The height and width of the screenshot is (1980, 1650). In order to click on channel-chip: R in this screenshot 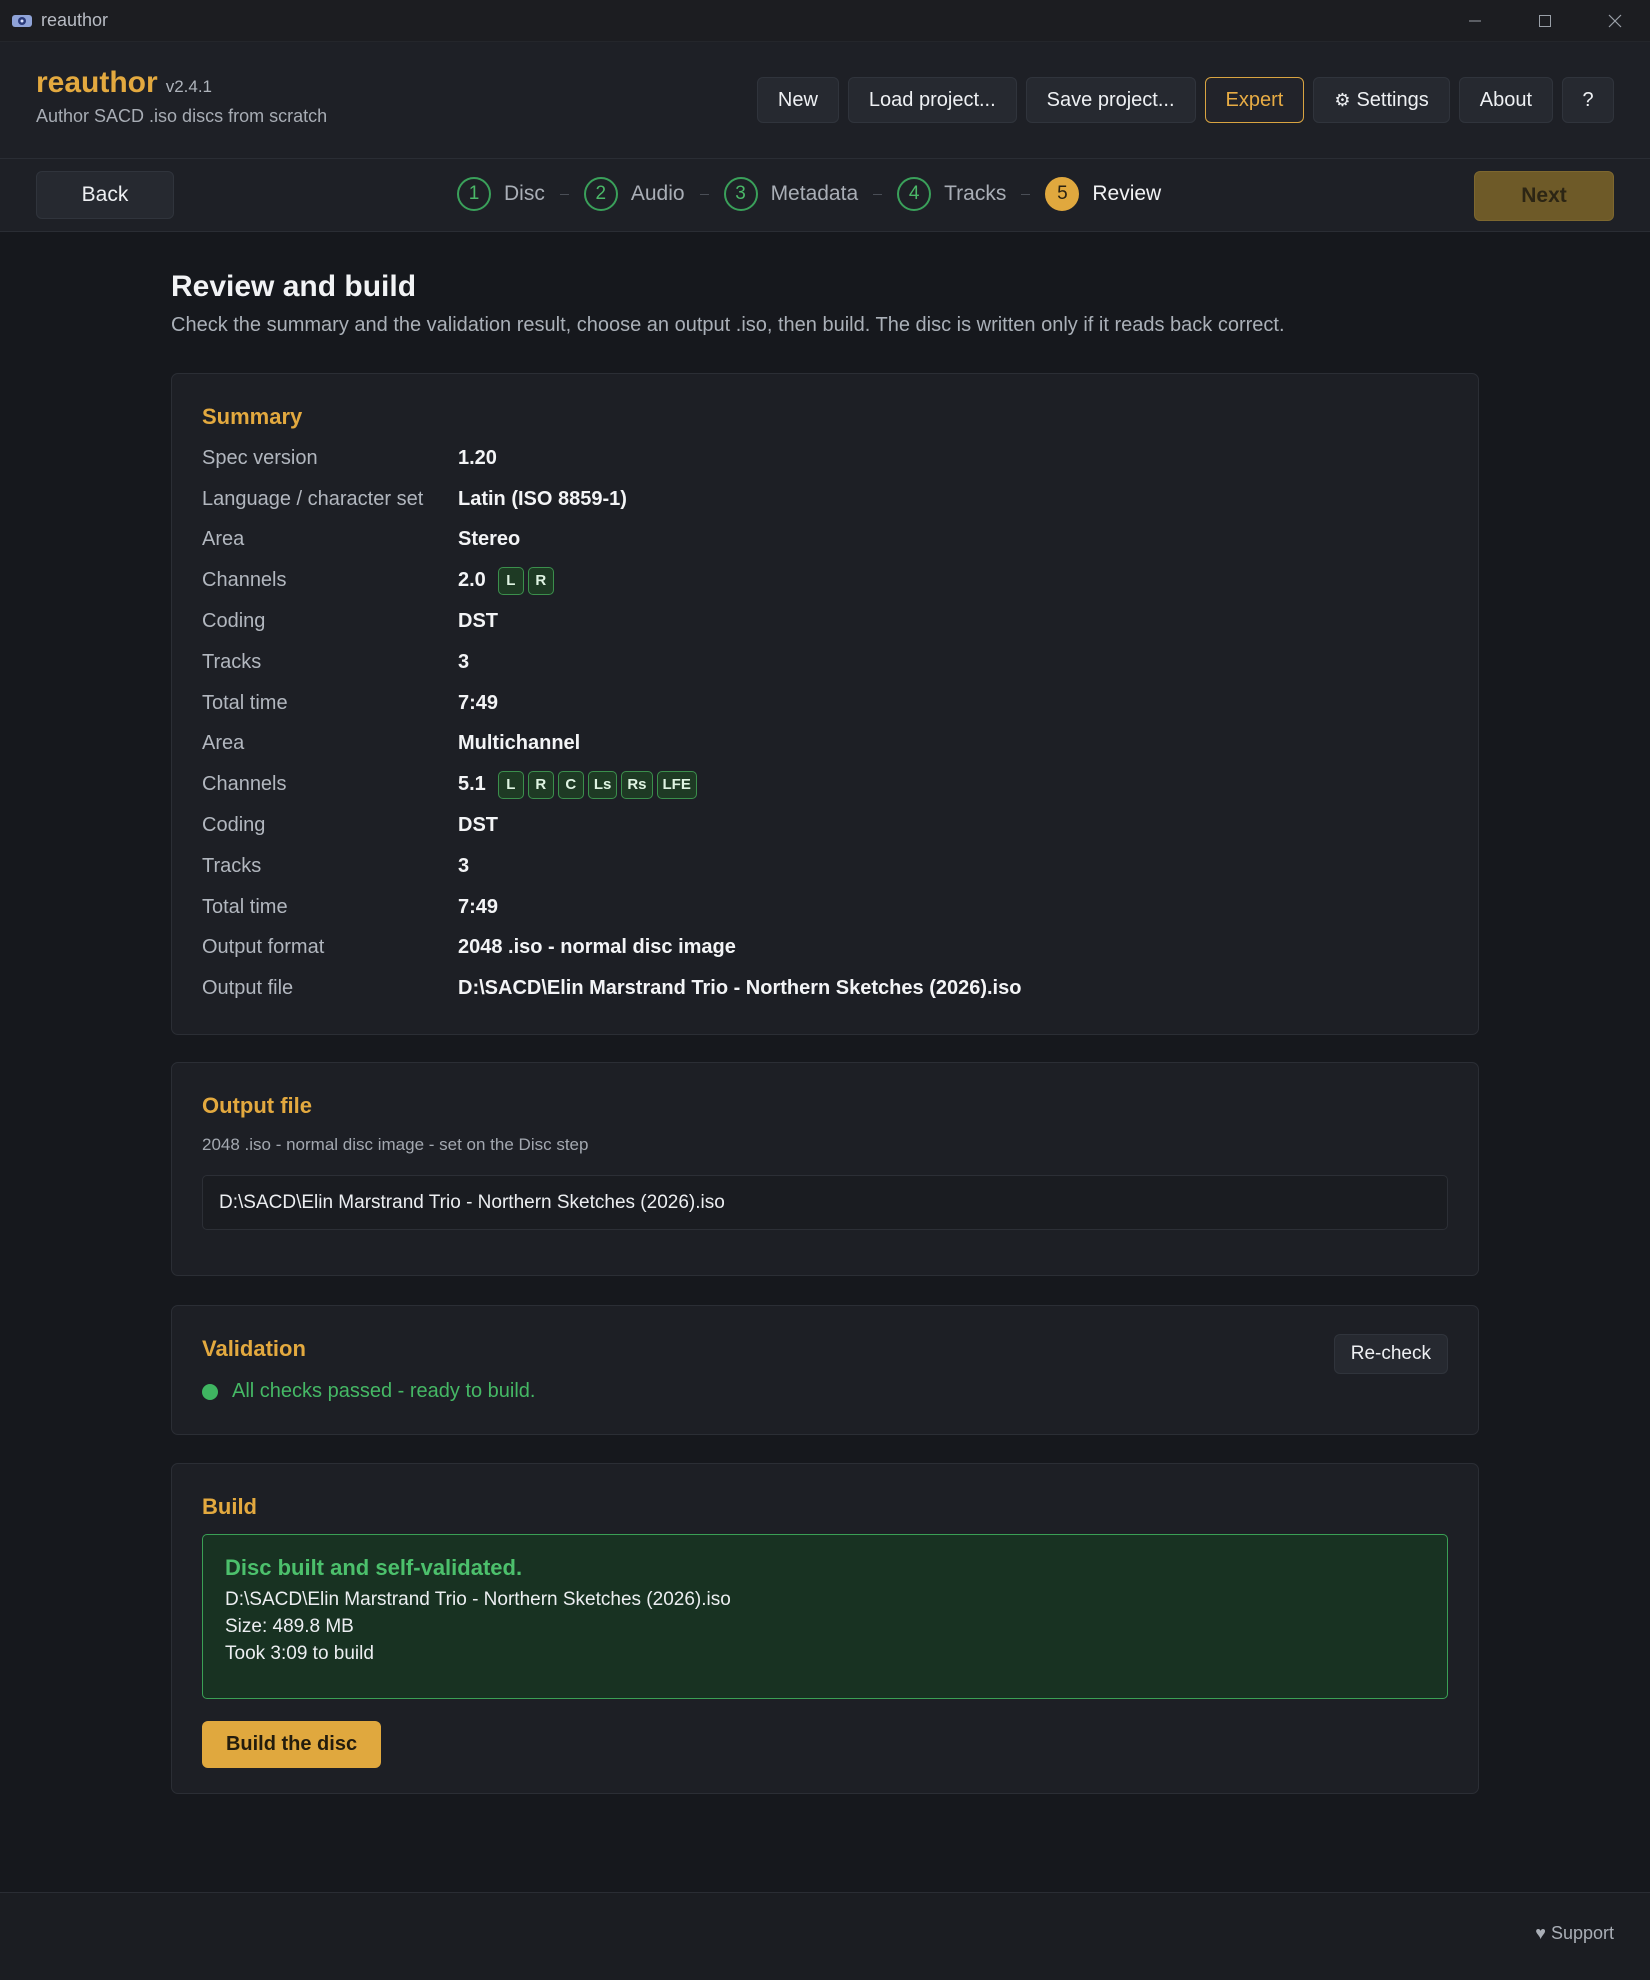, I will do `click(540, 784)`.